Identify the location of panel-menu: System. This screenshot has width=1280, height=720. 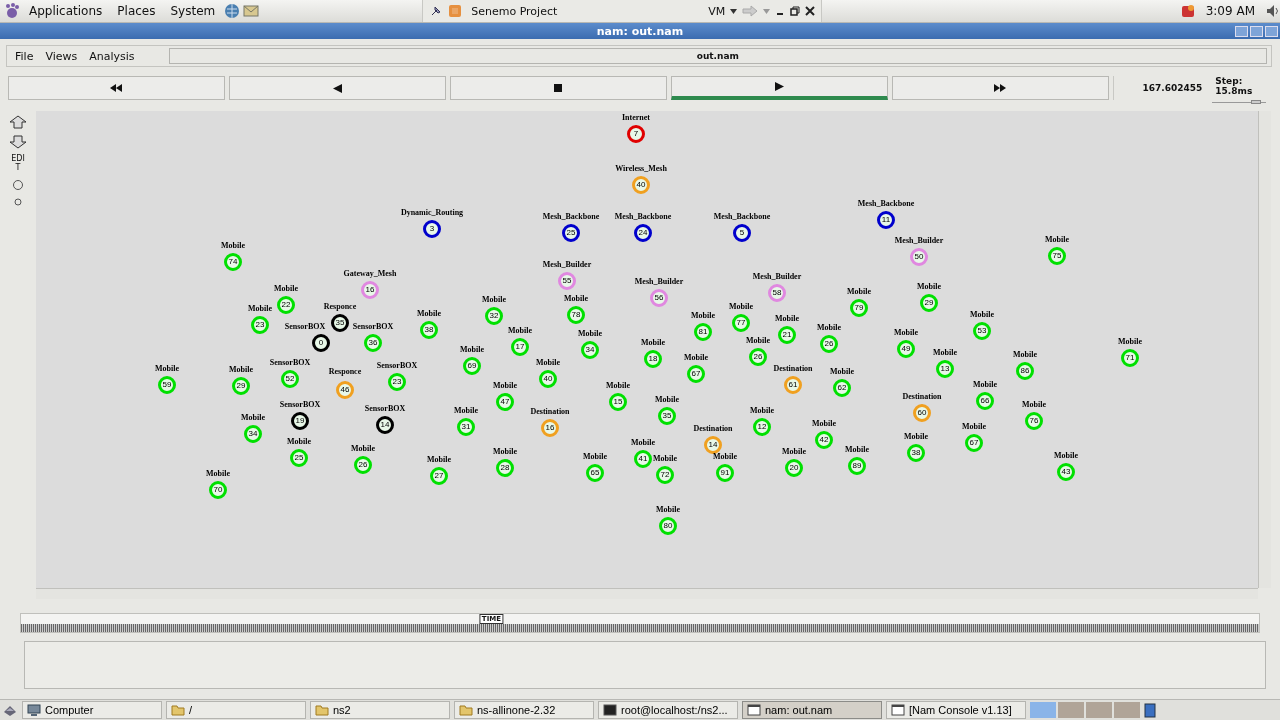
(193, 11).